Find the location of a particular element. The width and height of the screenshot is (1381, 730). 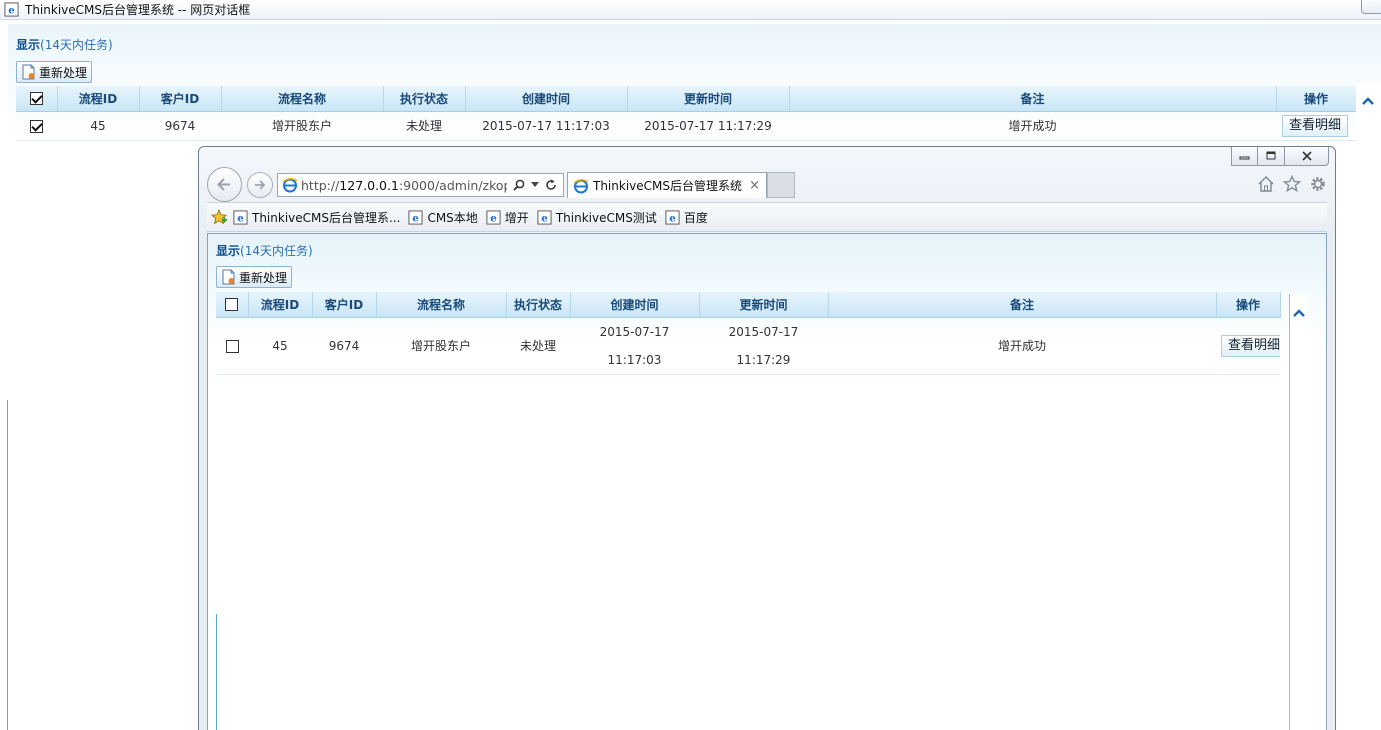

outer-scrollbar is located at coordinates (1368, 404).